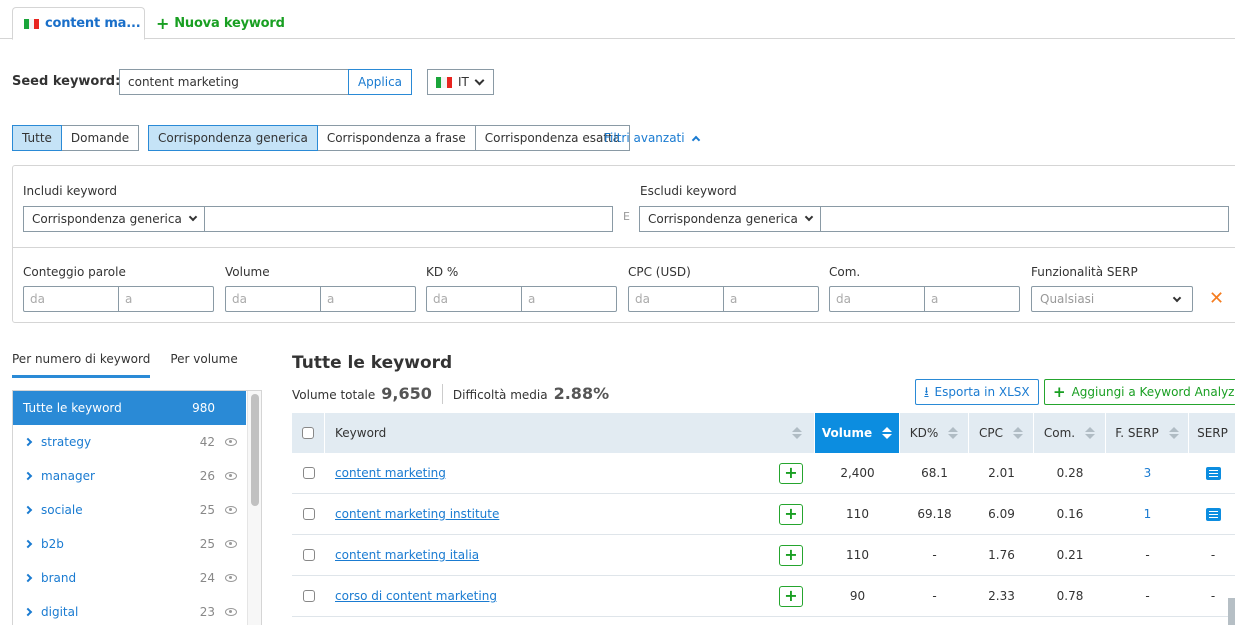 This screenshot has height=625, width=1235. What do you see at coordinates (857, 433) in the screenshot?
I see `column-volume: Volume` at bounding box center [857, 433].